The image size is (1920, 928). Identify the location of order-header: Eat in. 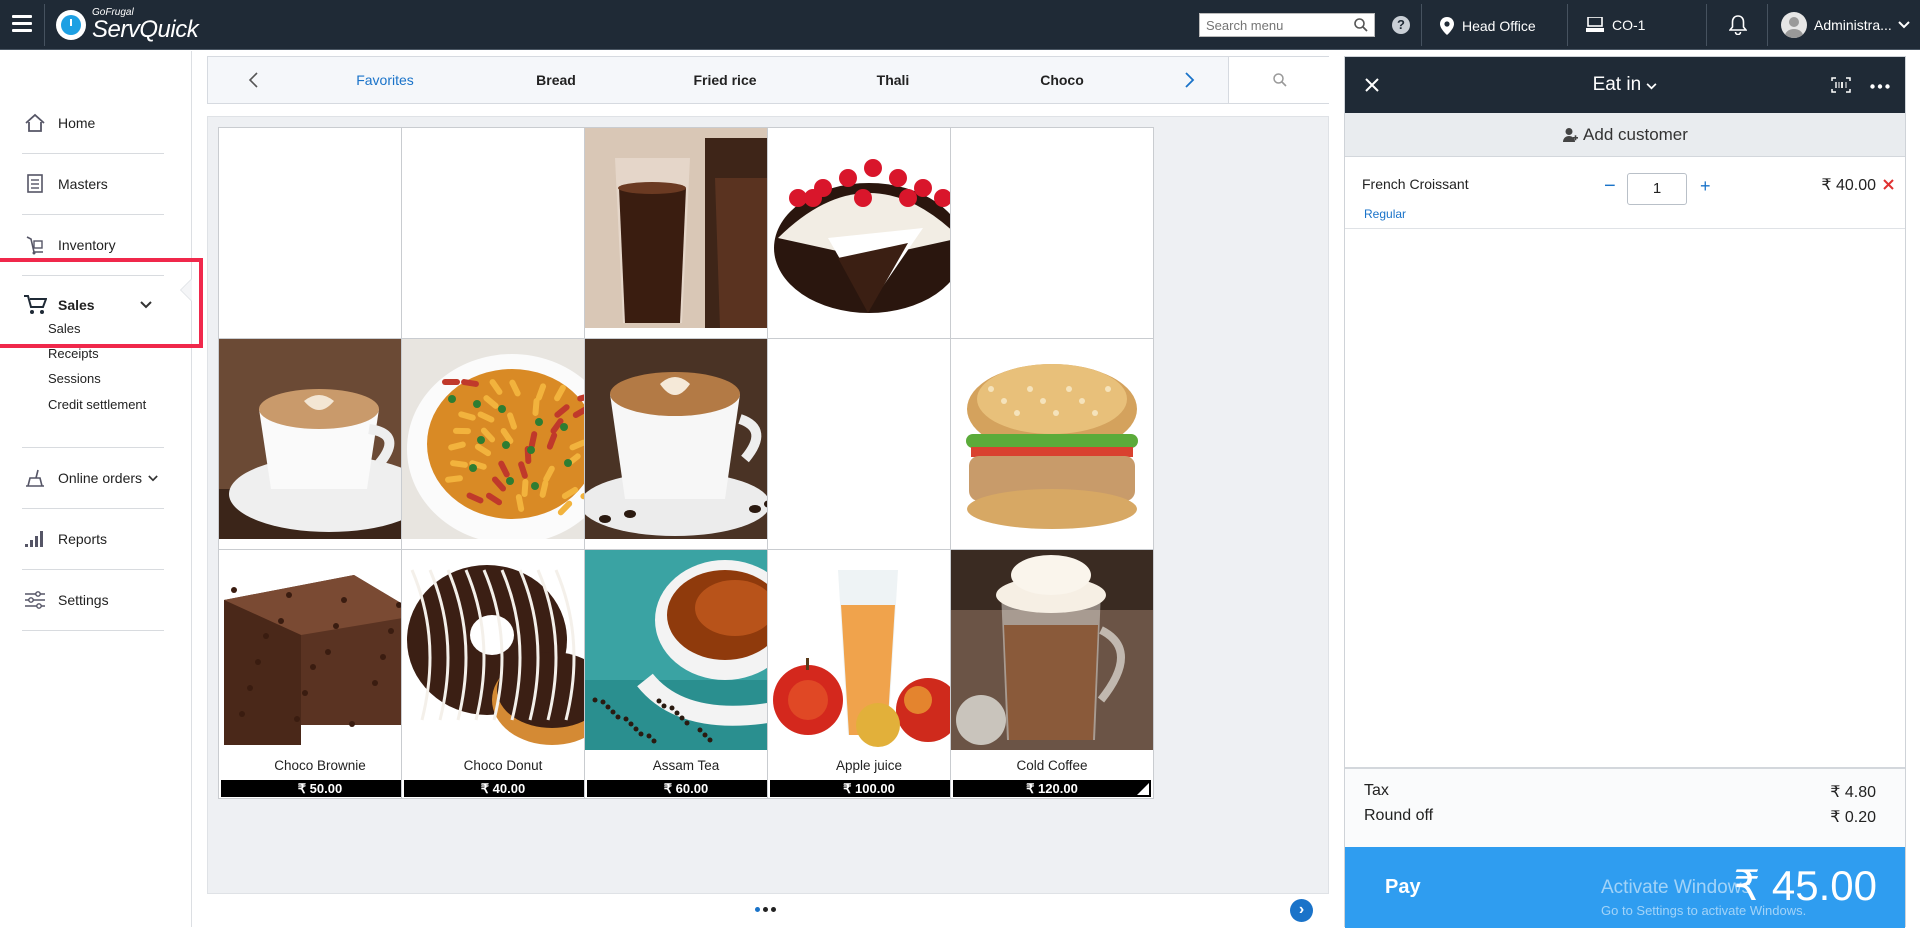
(1625, 85).